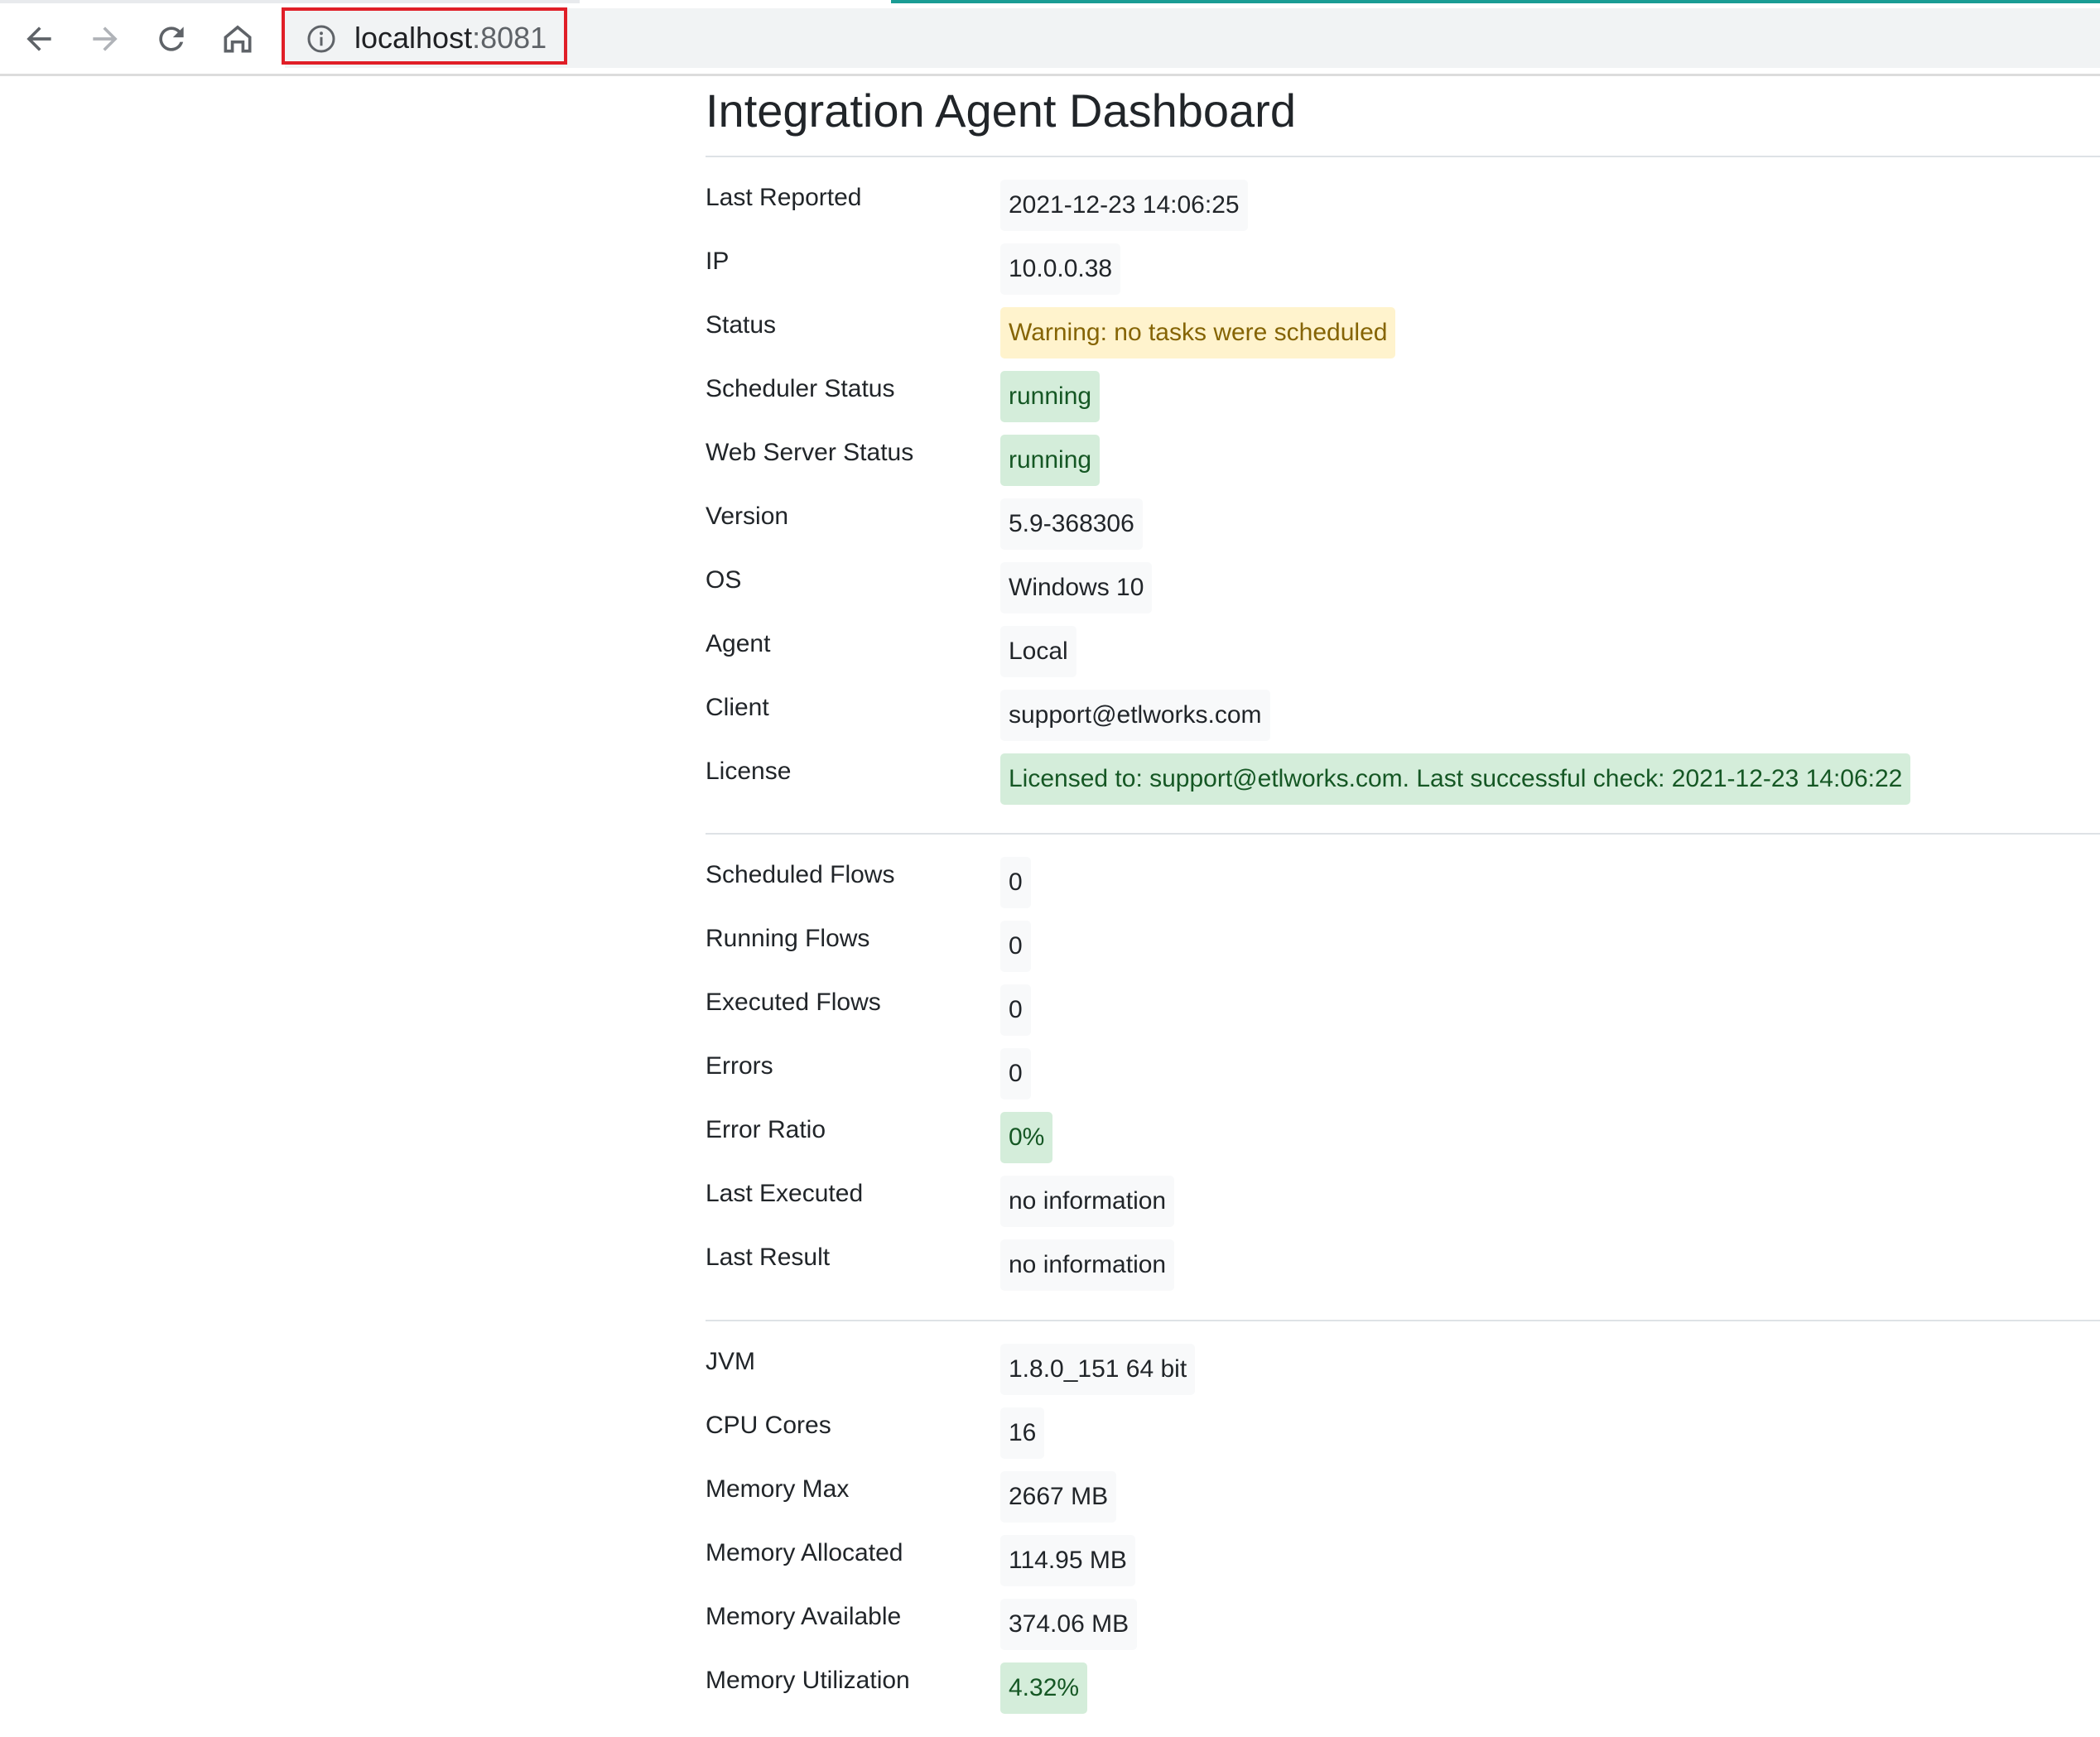 This screenshot has width=2100, height=1737. What do you see at coordinates (1058, 1497) in the screenshot?
I see `row-value: 2667 MB` at bounding box center [1058, 1497].